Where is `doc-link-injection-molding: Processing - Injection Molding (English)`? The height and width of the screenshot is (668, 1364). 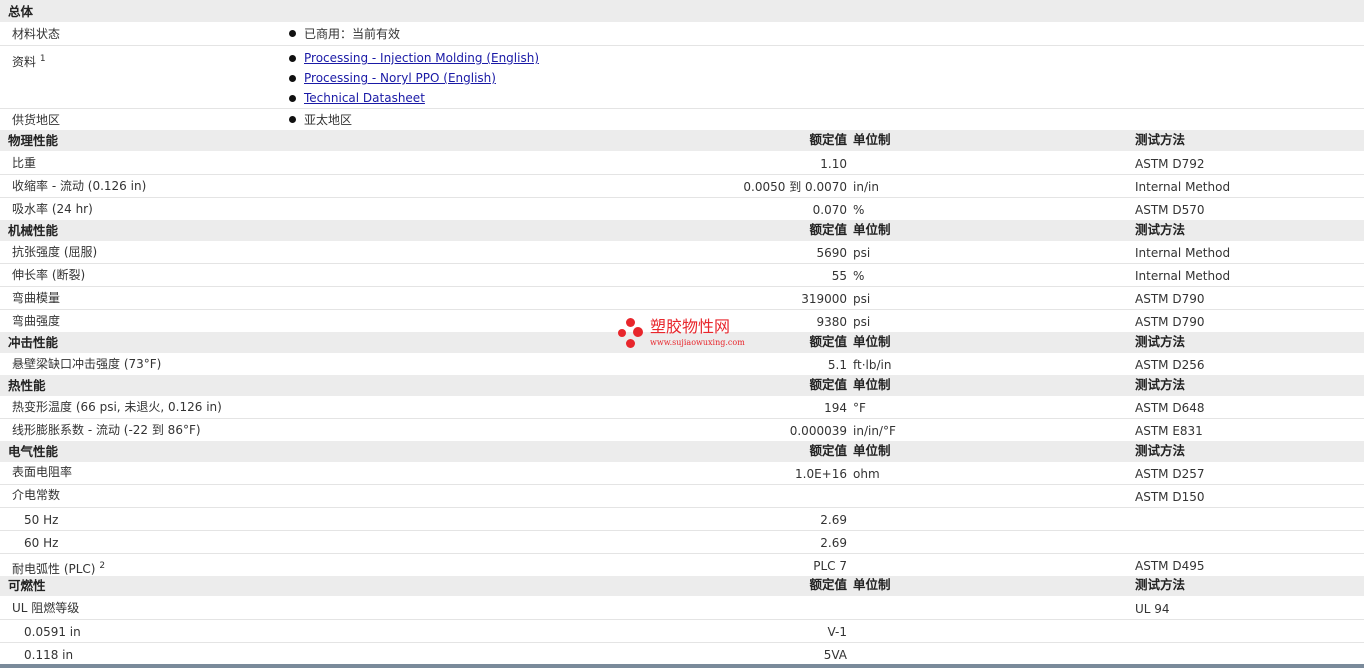
doc-link-injection-molding: Processing - Injection Molding (English) is located at coordinates (421, 58).